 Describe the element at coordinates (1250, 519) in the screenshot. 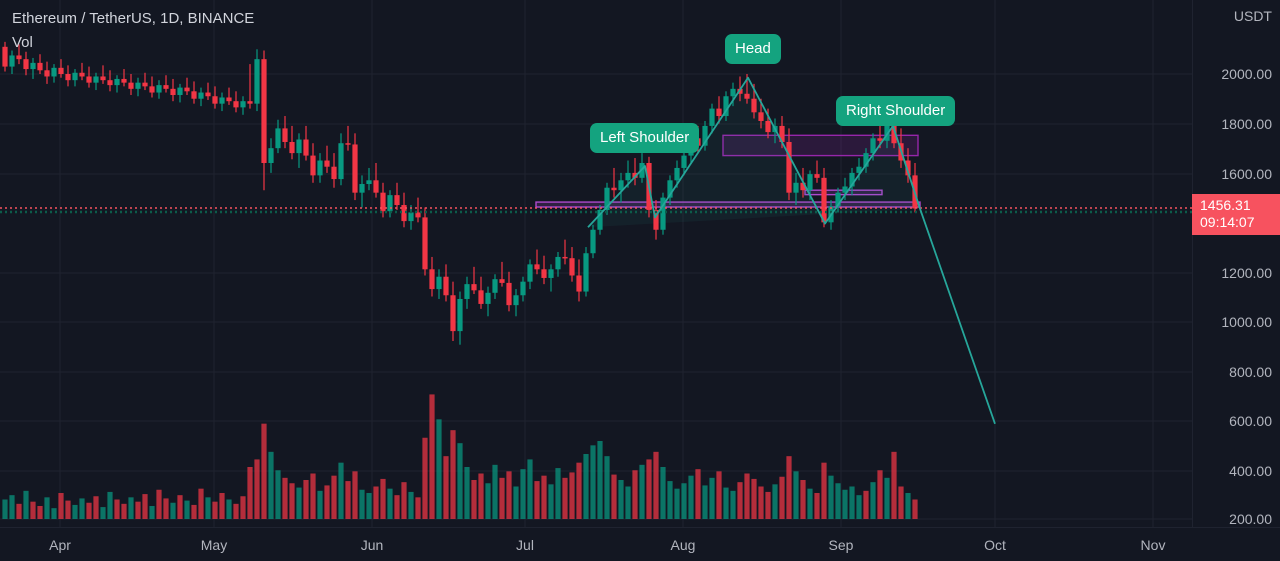

I see `price-tick: 200.00` at that location.